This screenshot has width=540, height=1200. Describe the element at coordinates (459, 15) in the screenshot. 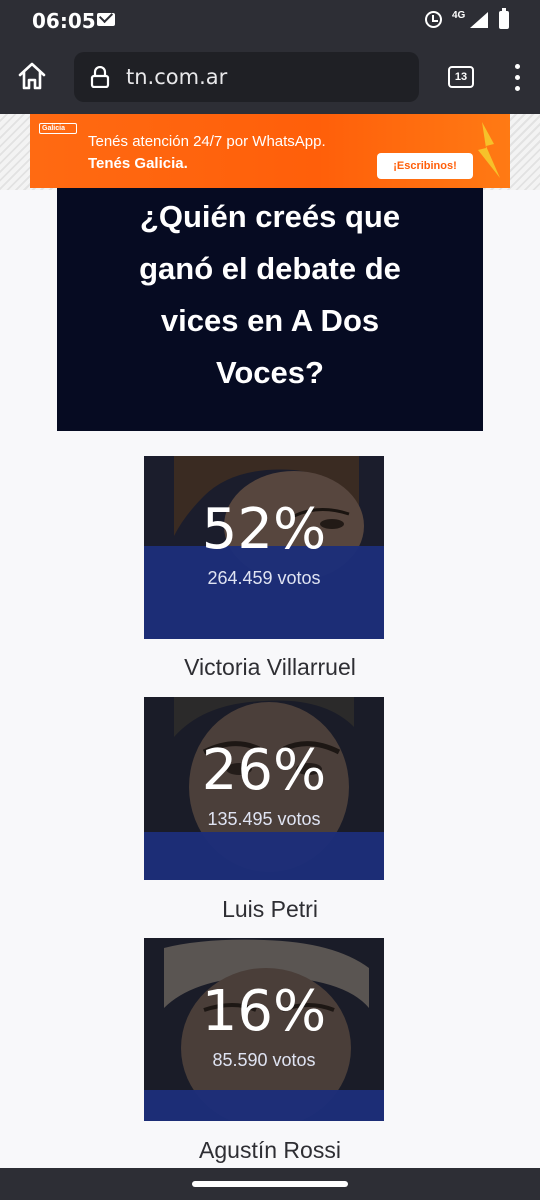

I see `network-type: 4G` at that location.